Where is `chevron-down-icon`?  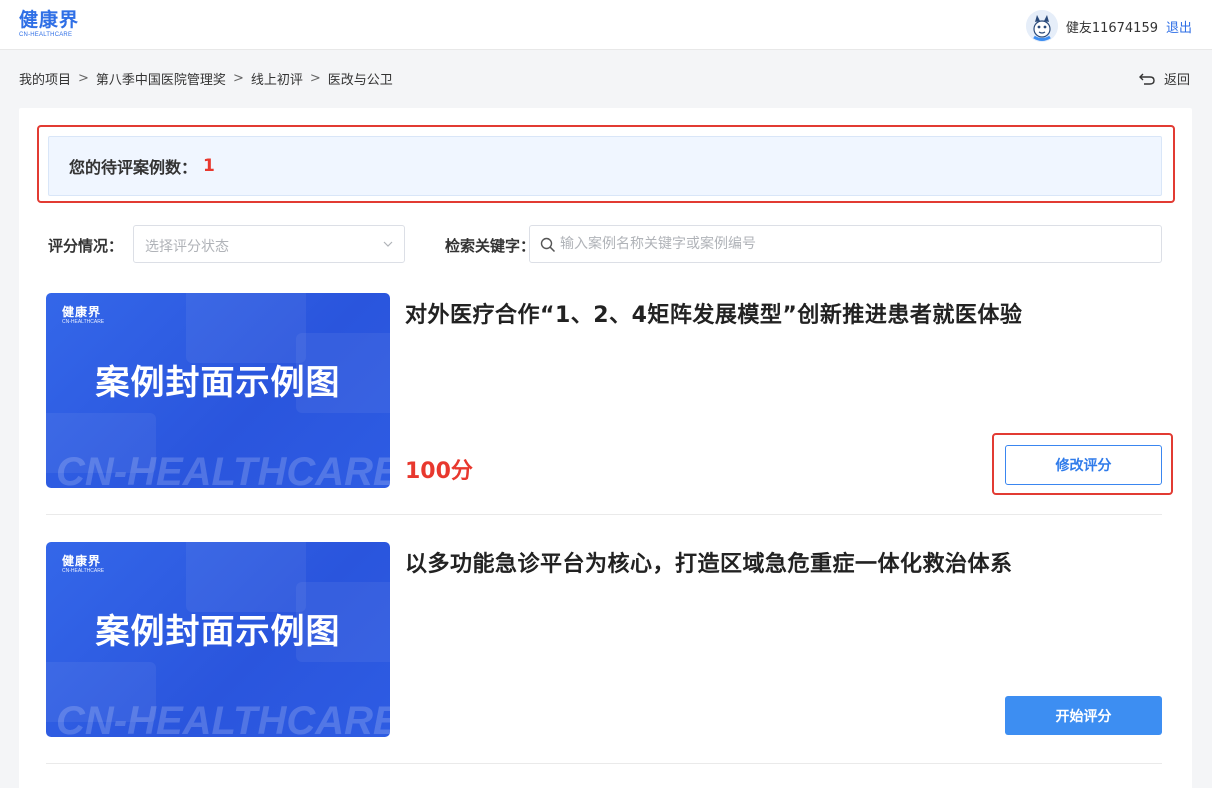
chevron-down-icon is located at coordinates (388, 244).